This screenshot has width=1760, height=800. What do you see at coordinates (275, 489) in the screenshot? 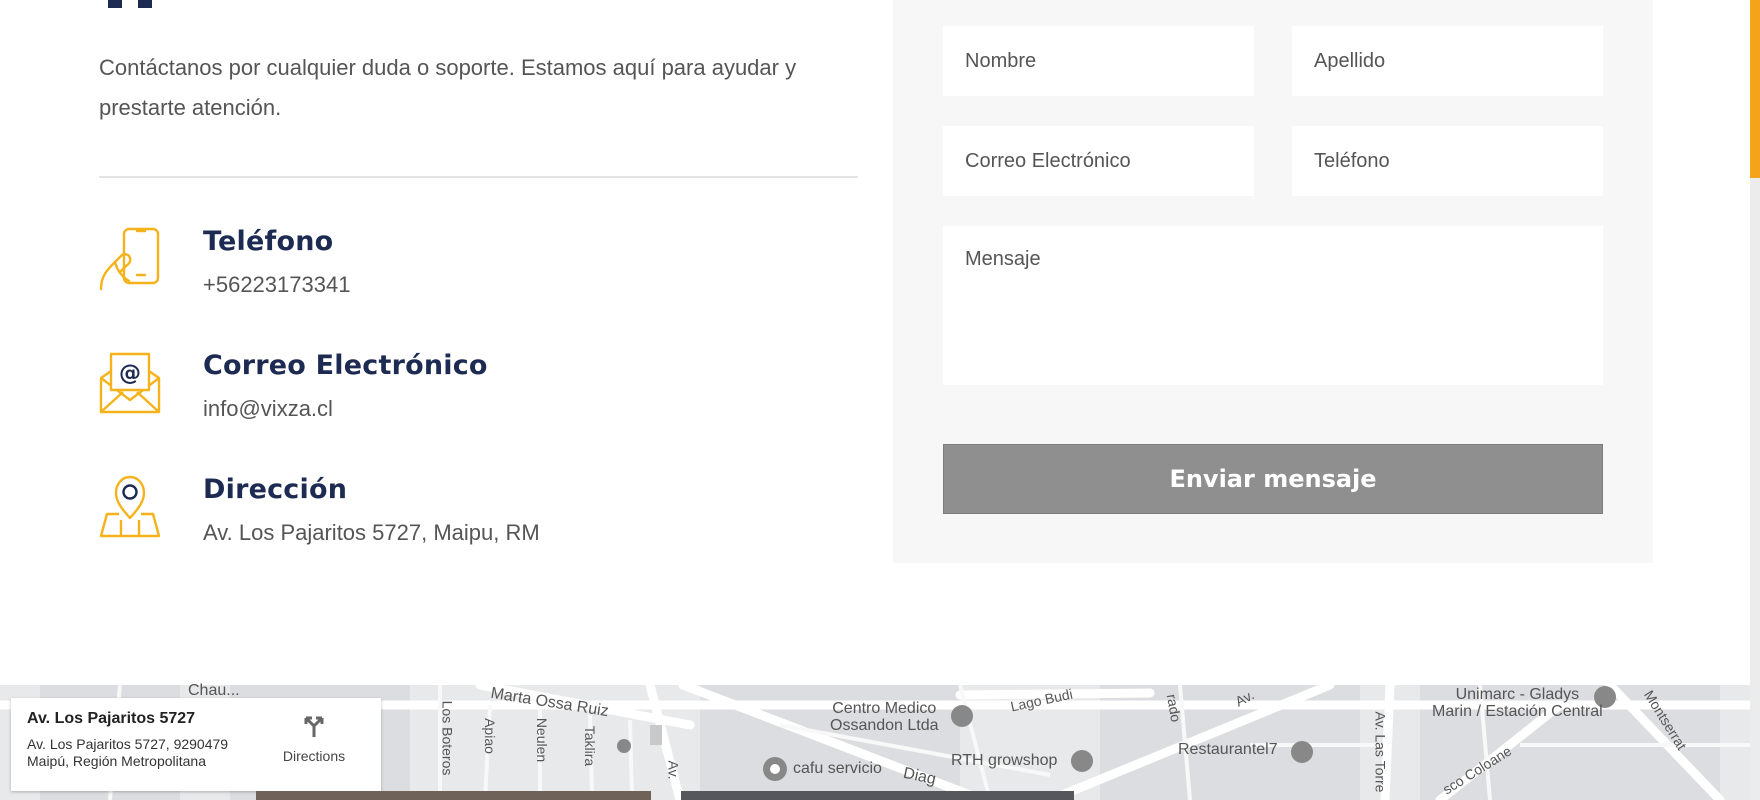
I see `contact-item-title: Dirección` at bounding box center [275, 489].